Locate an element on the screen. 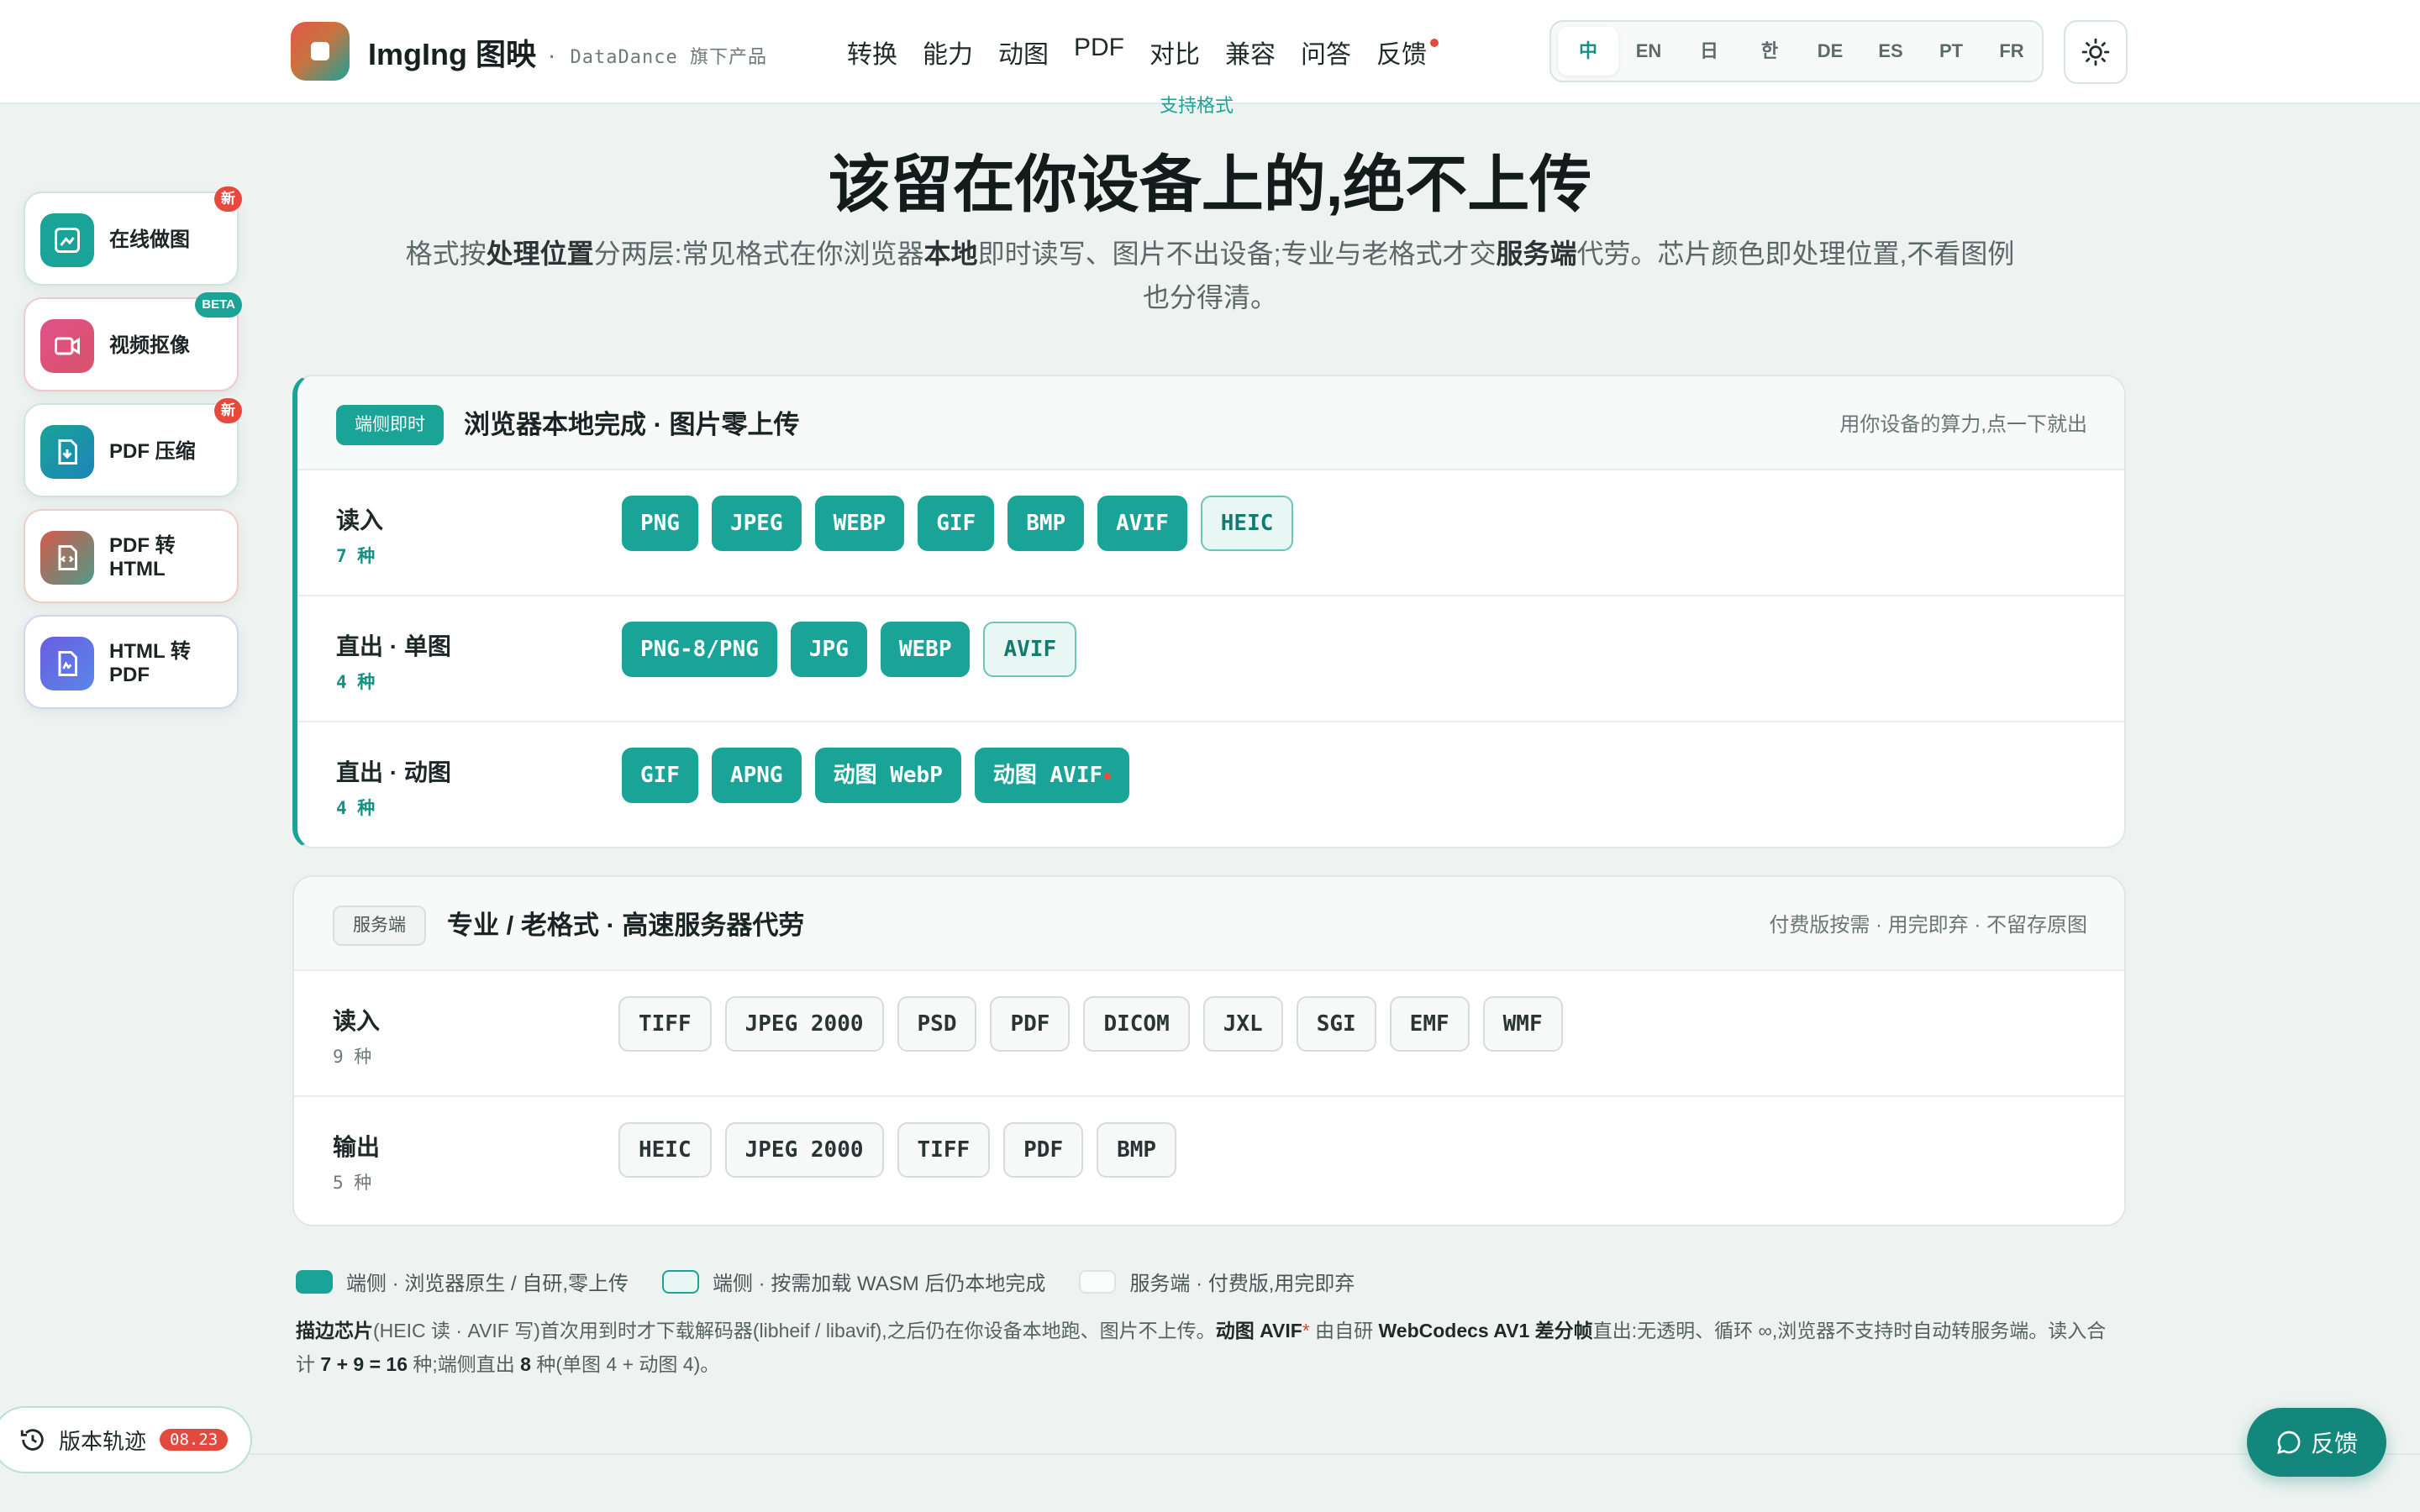  code-file-icon is located at coordinates (67, 558).